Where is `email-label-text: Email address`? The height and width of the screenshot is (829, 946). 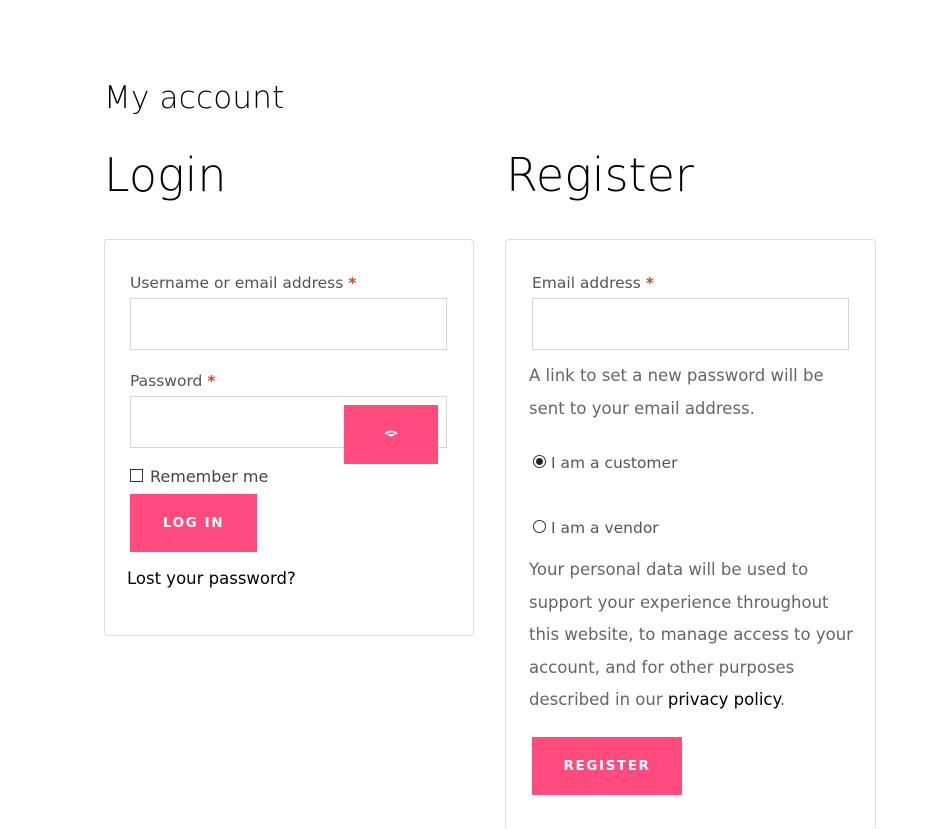
email-label-text: Email address is located at coordinates (586, 283).